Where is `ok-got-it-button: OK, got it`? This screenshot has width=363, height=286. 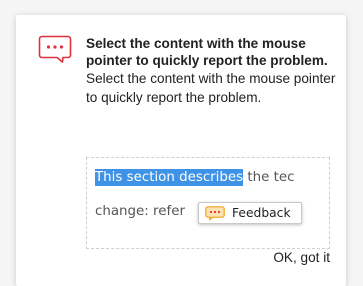 ok-got-it-button: OK, got it is located at coordinates (301, 257).